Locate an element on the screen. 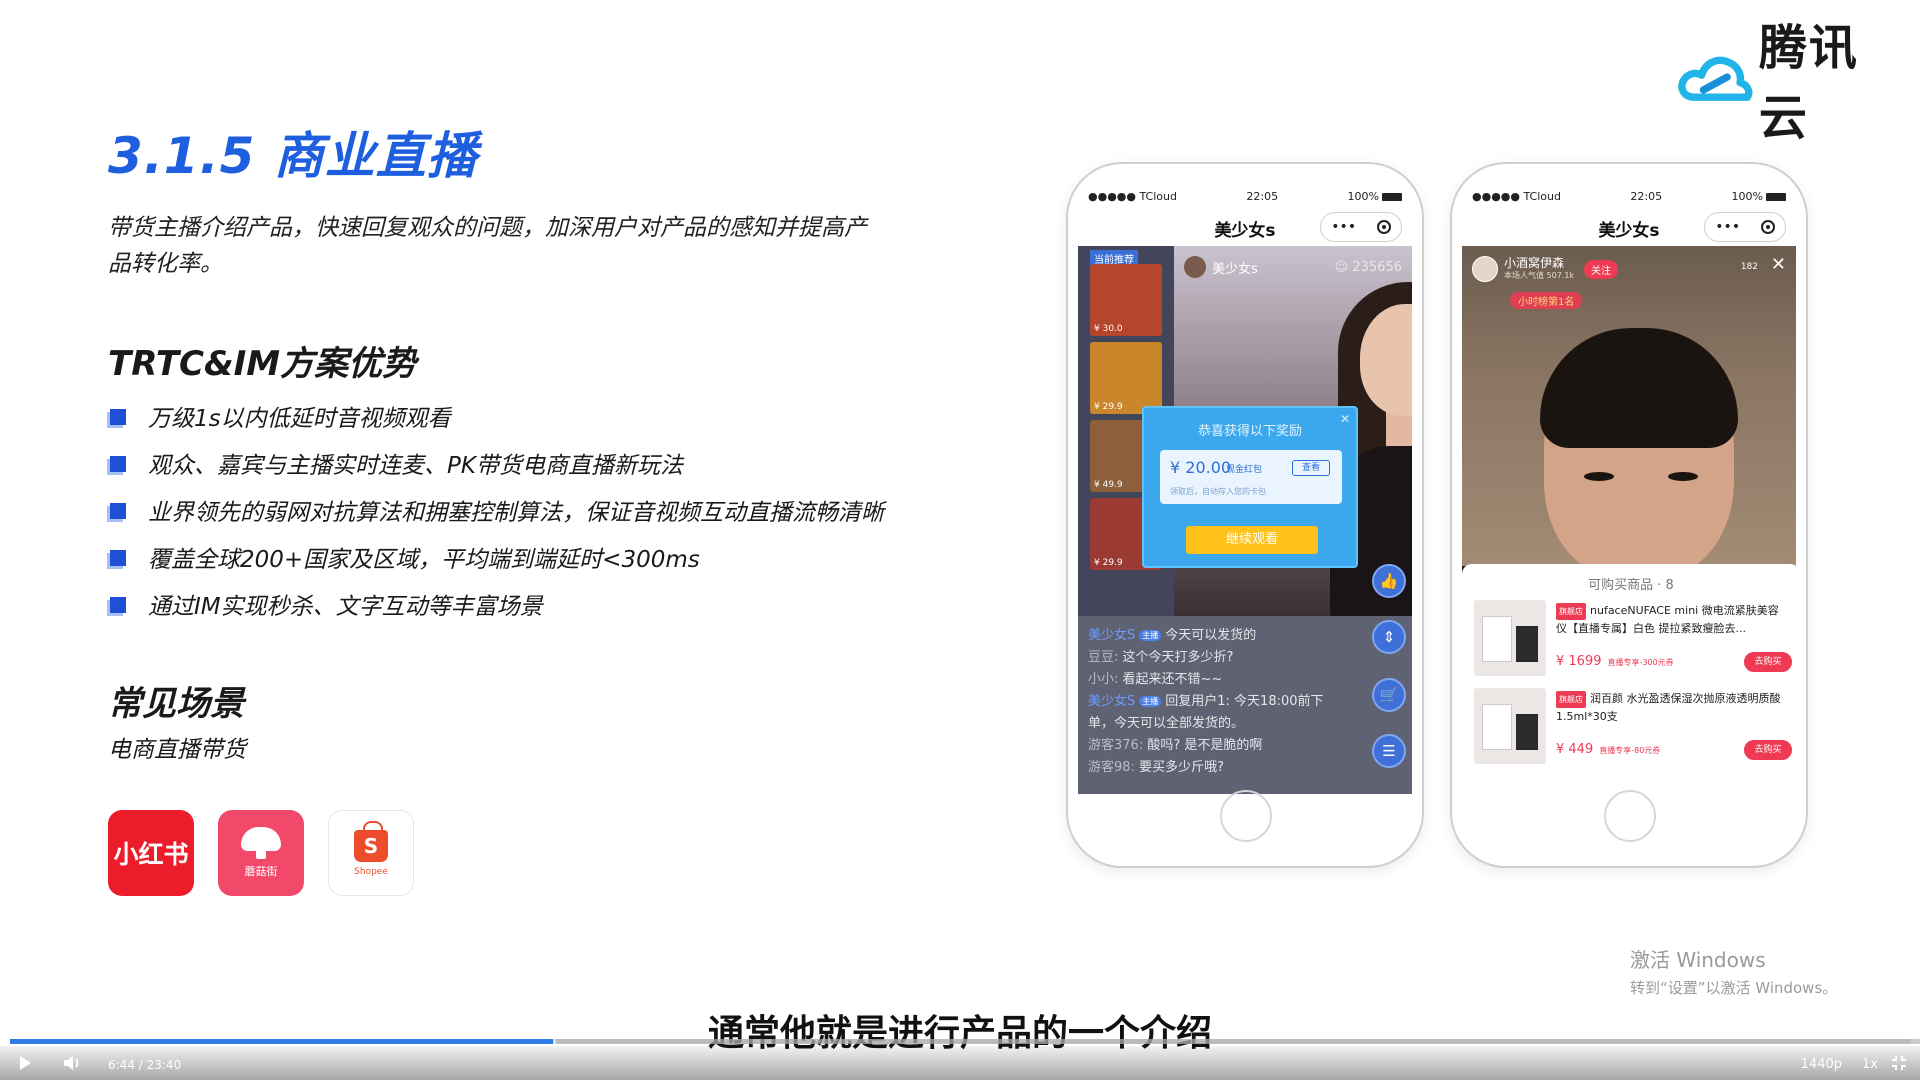  logo-text: 腾讯云 is located at coordinates (1808, 83).